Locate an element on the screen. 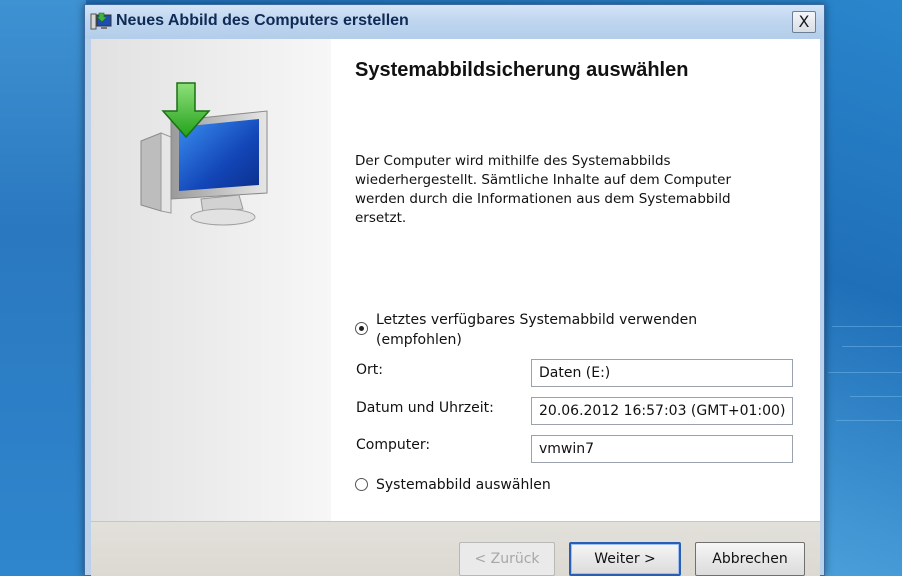 The height and width of the screenshot is (576, 902). computer-label: Computer: is located at coordinates (393, 445).